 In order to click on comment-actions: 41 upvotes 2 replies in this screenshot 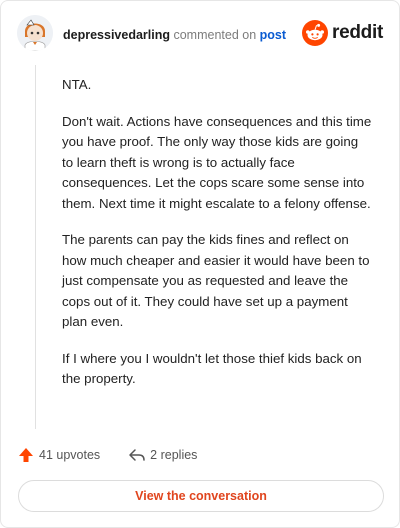, I will do `click(121, 455)`.